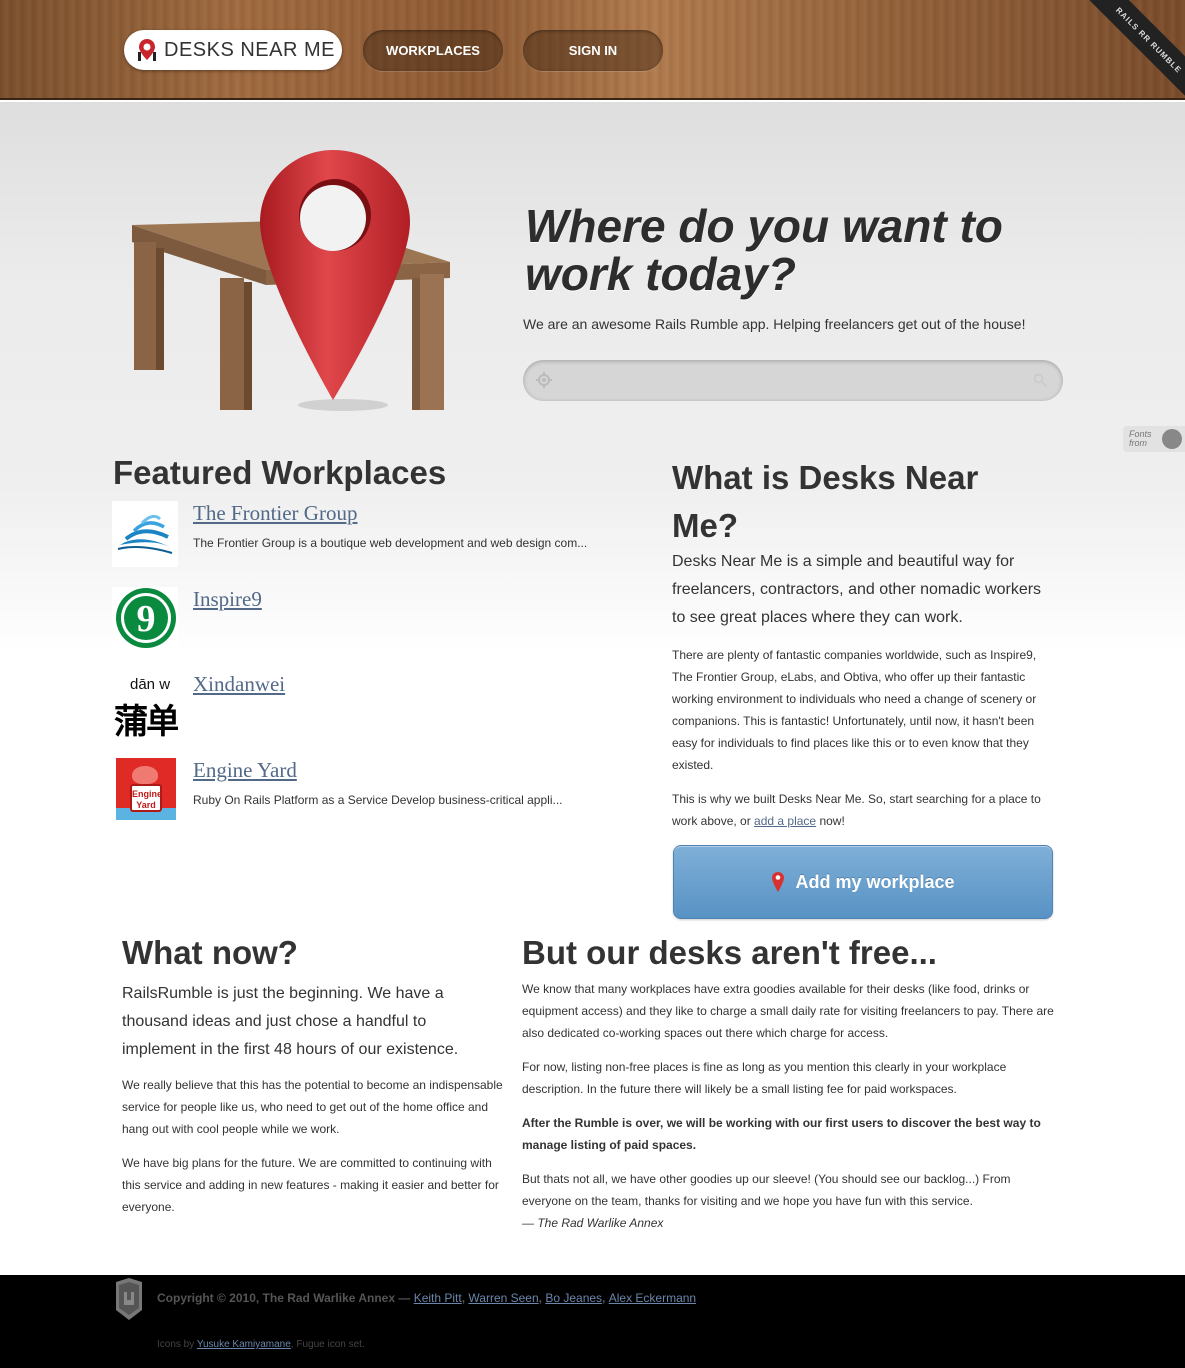 The width and height of the screenshot is (1185, 1368). I want to click on xindanwei-logo: dān w 蒲单, so click(145, 705).